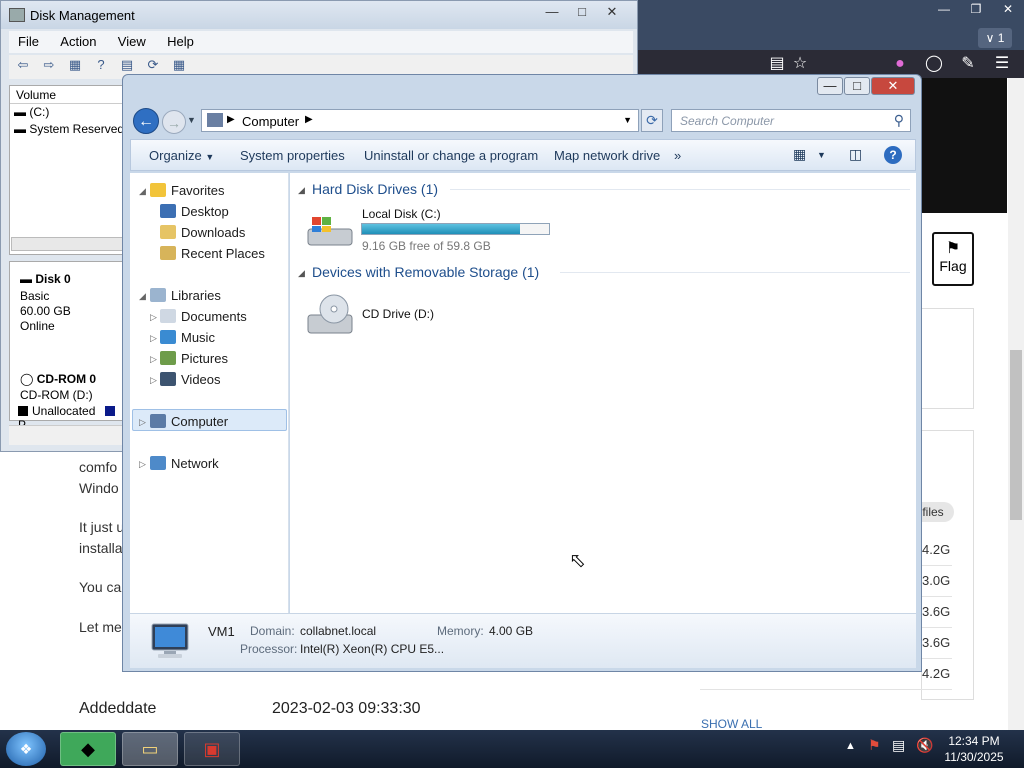 Image resolution: width=1024 pixels, height=768 pixels. I want to click on nav-favorites: Favorites, so click(187, 190).